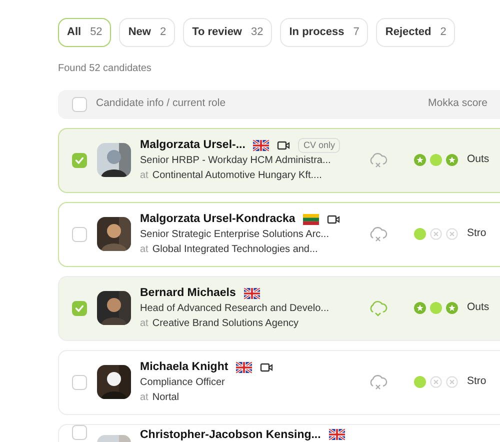 This screenshot has width=500, height=442. What do you see at coordinates (188, 293) in the screenshot?
I see `candidate-name: Bernard Michaels` at bounding box center [188, 293].